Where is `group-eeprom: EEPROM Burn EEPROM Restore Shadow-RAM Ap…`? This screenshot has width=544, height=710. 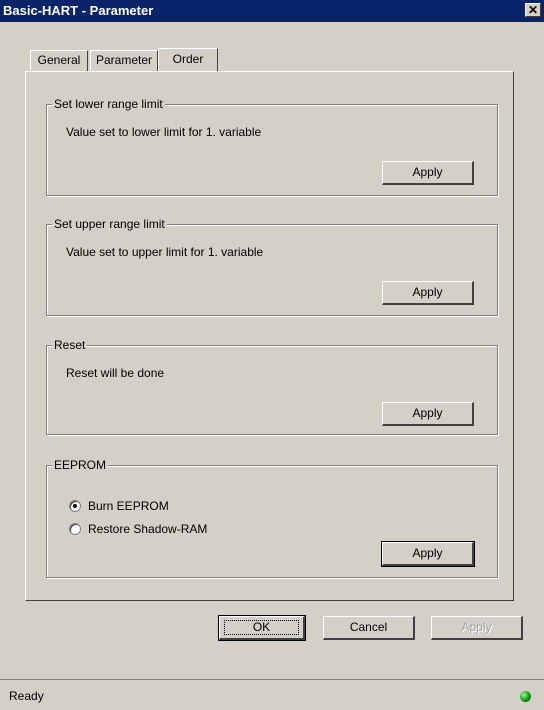 group-eeprom: EEPROM Burn EEPROM Restore Shadow-RAM Ap… is located at coordinates (272, 518).